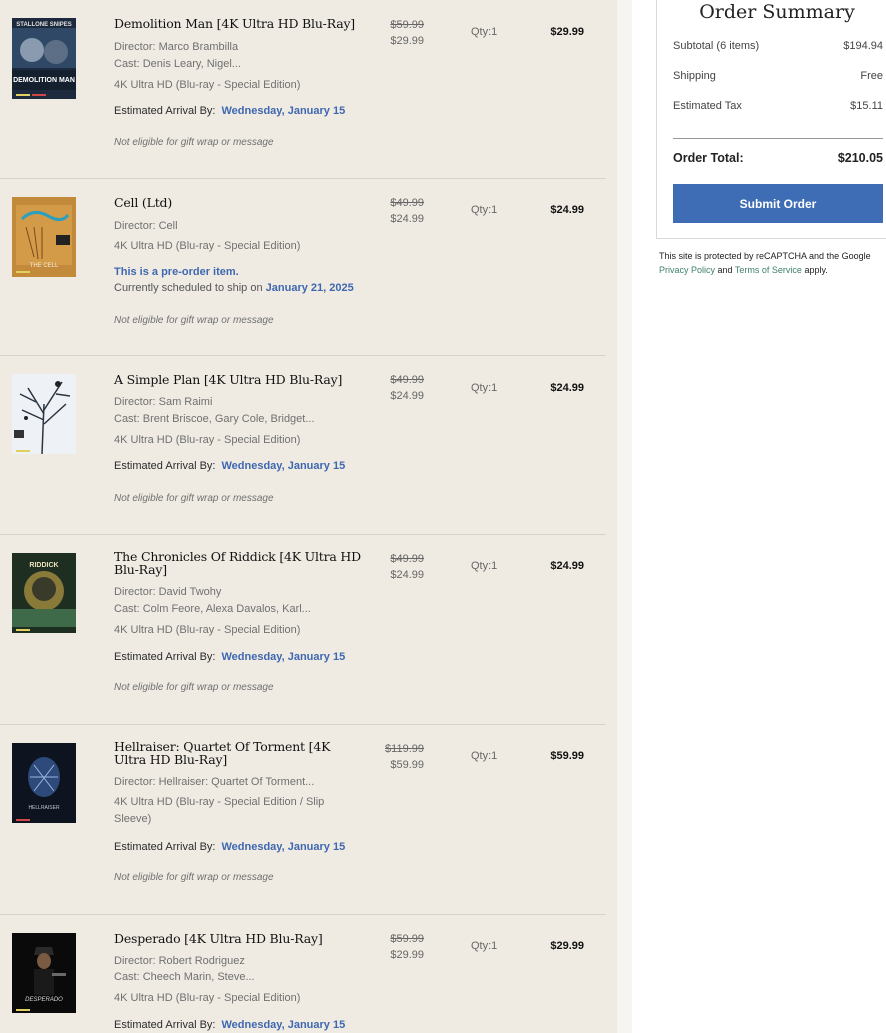  I want to click on privacy-policy-link: Privacy Policy, so click(687, 270).